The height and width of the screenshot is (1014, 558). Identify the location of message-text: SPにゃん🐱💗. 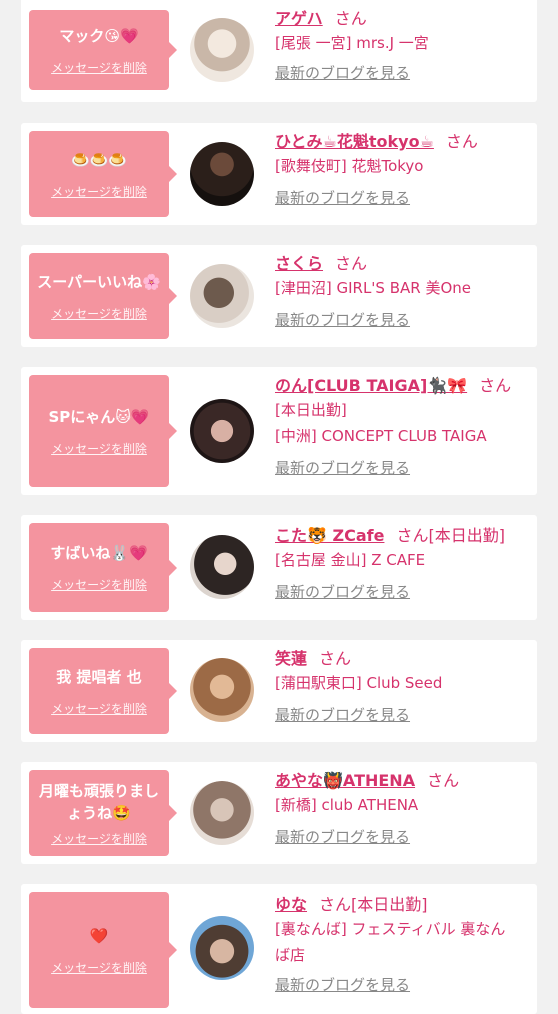
(99, 416).